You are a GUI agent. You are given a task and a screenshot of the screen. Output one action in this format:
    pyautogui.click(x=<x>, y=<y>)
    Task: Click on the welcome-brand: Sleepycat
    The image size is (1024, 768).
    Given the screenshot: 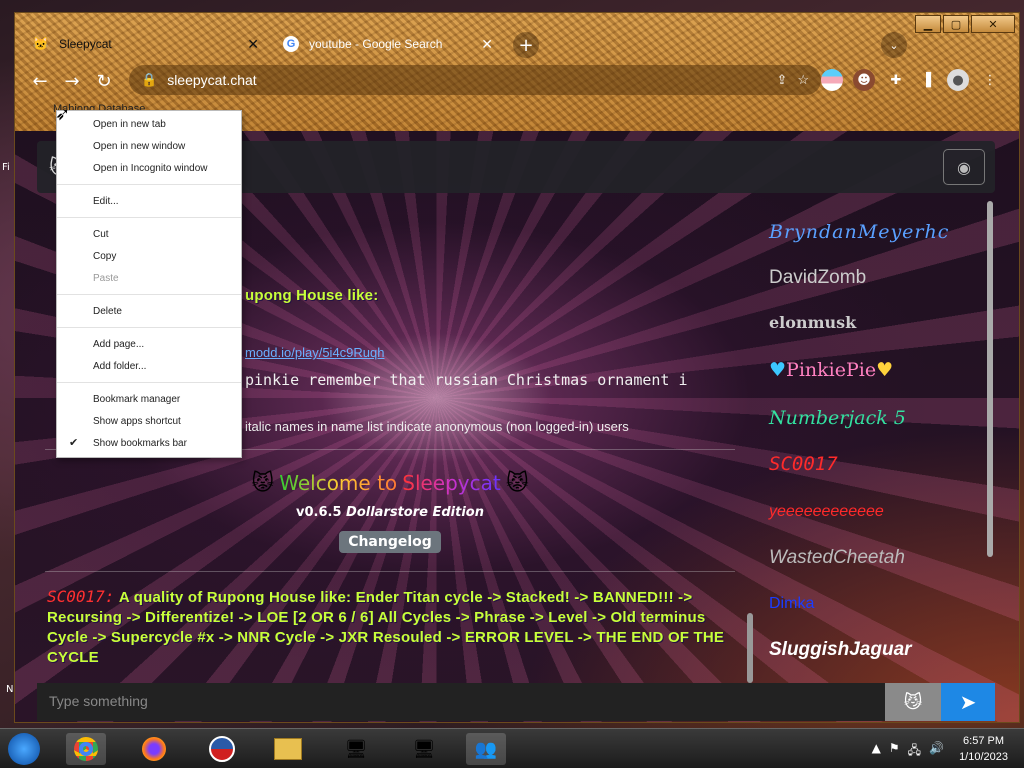 What is the action you would take?
    pyautogui.click(x=451, y=483)
    